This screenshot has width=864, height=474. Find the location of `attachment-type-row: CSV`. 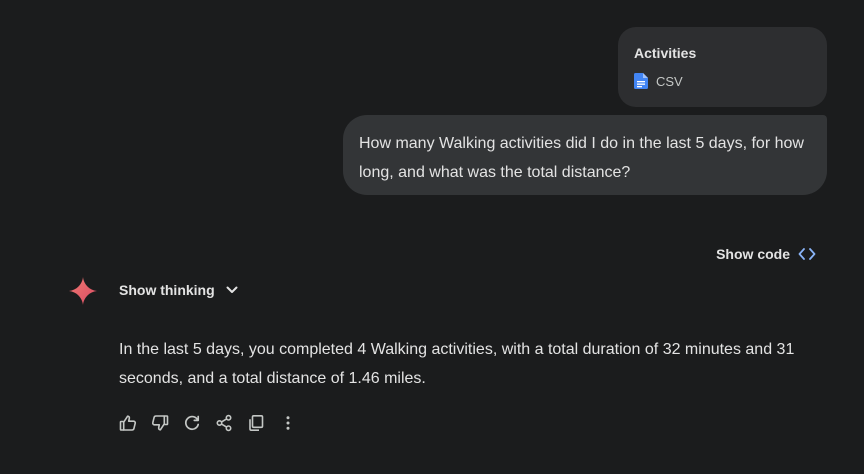

attachment-type-row: CSV is located at coordinates (722, 81).